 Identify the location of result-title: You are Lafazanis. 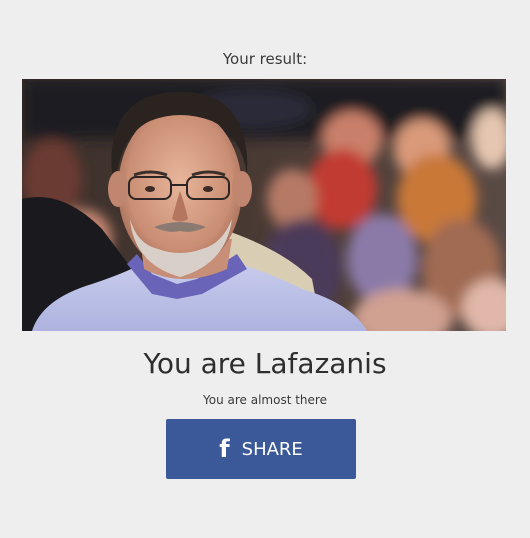
(265, 363).